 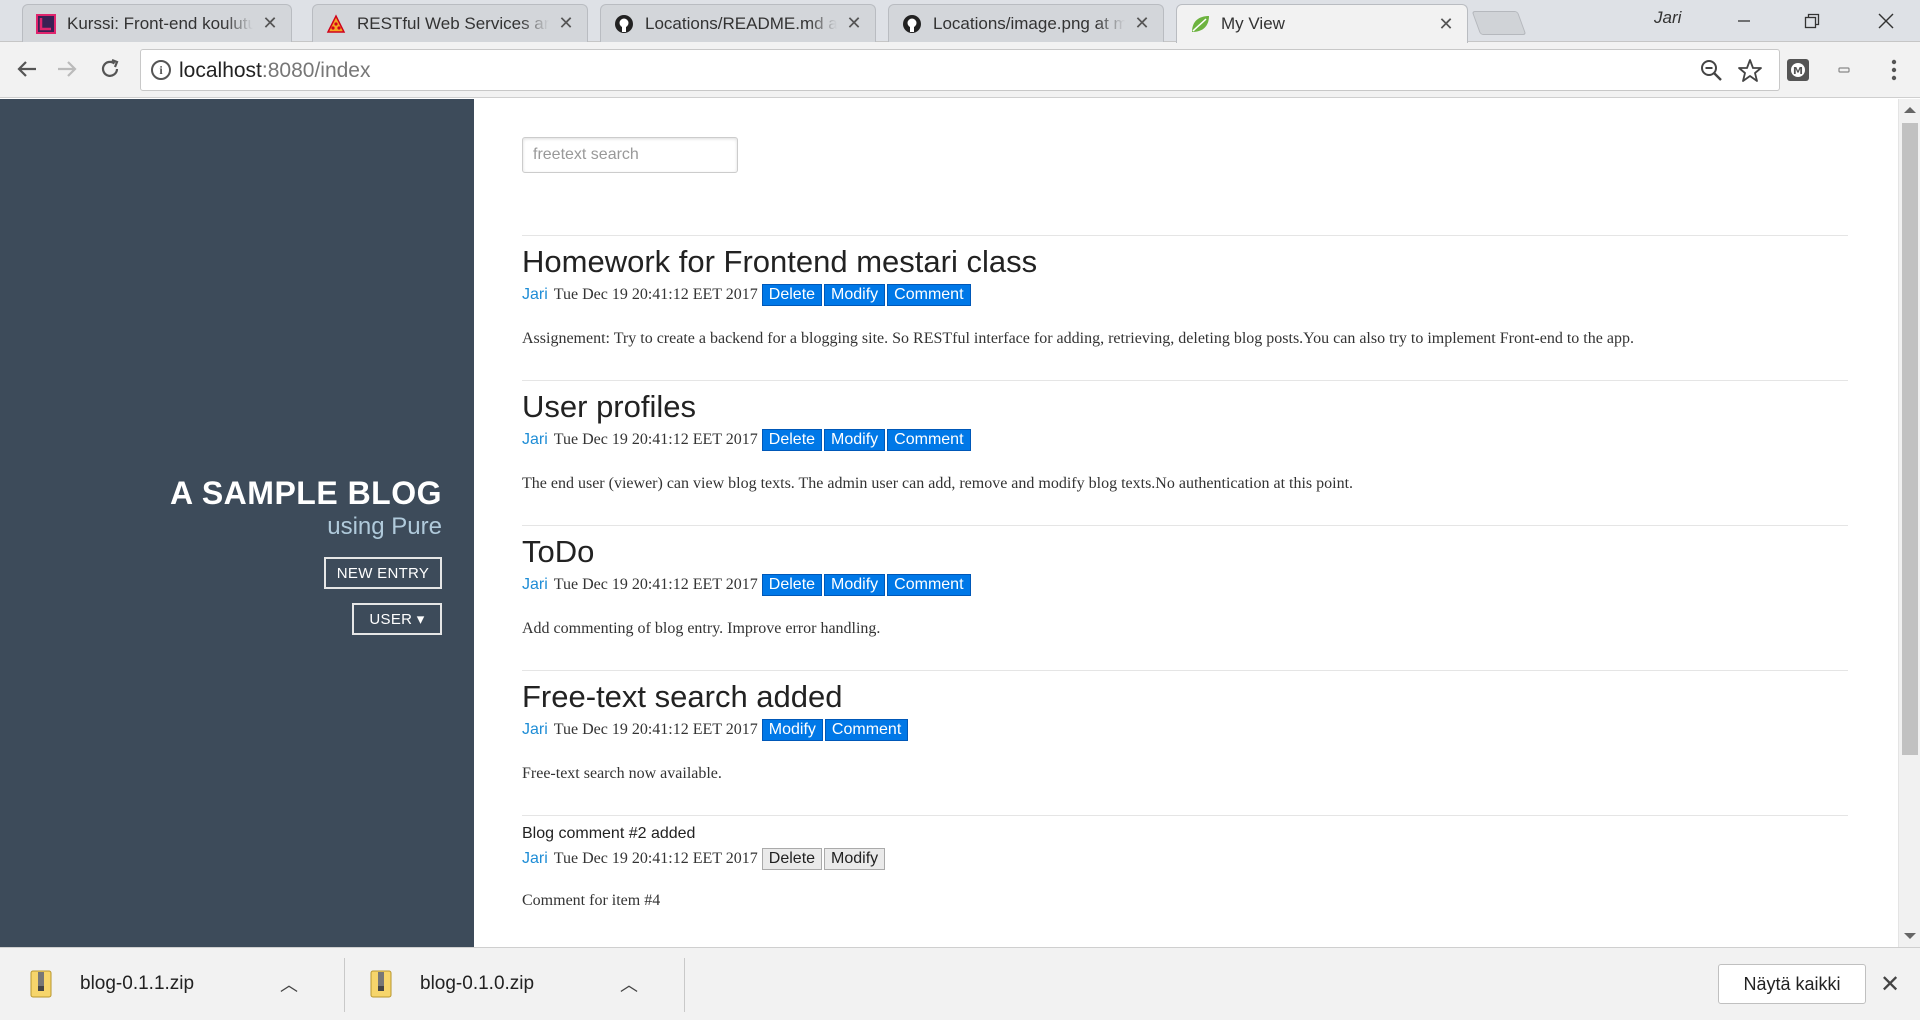 I want to click on page-scrollbar, so click(x=1909, y=523).